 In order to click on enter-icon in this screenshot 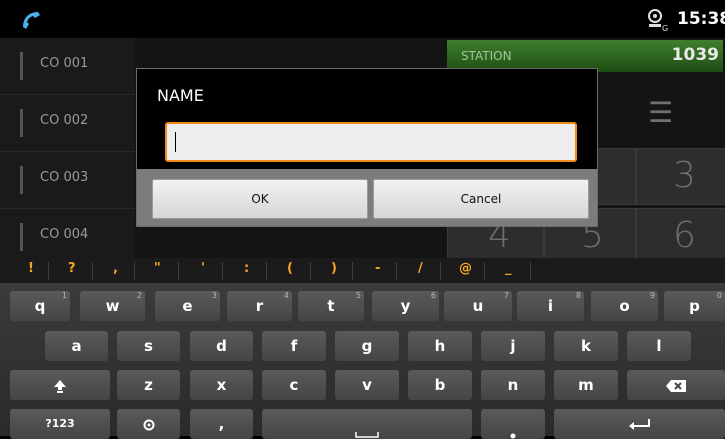, I will do `click(639, 424)`.